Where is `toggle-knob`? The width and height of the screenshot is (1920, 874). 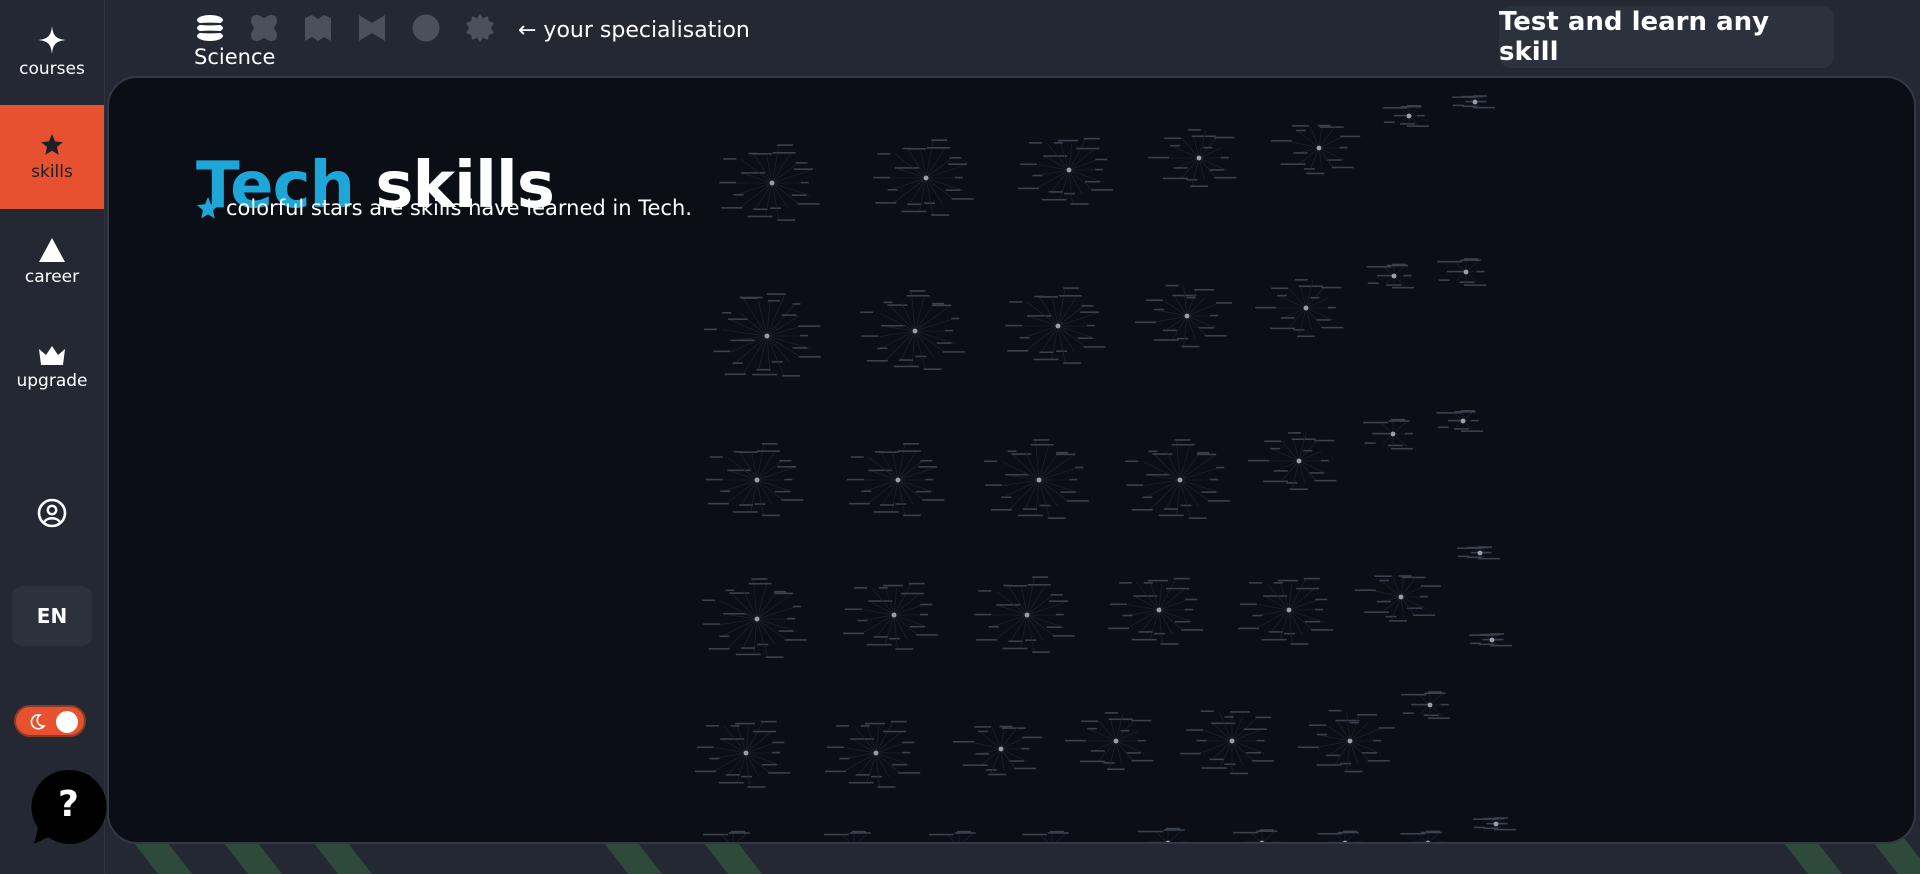 toggle-knob is located at coordinates (67, 722).